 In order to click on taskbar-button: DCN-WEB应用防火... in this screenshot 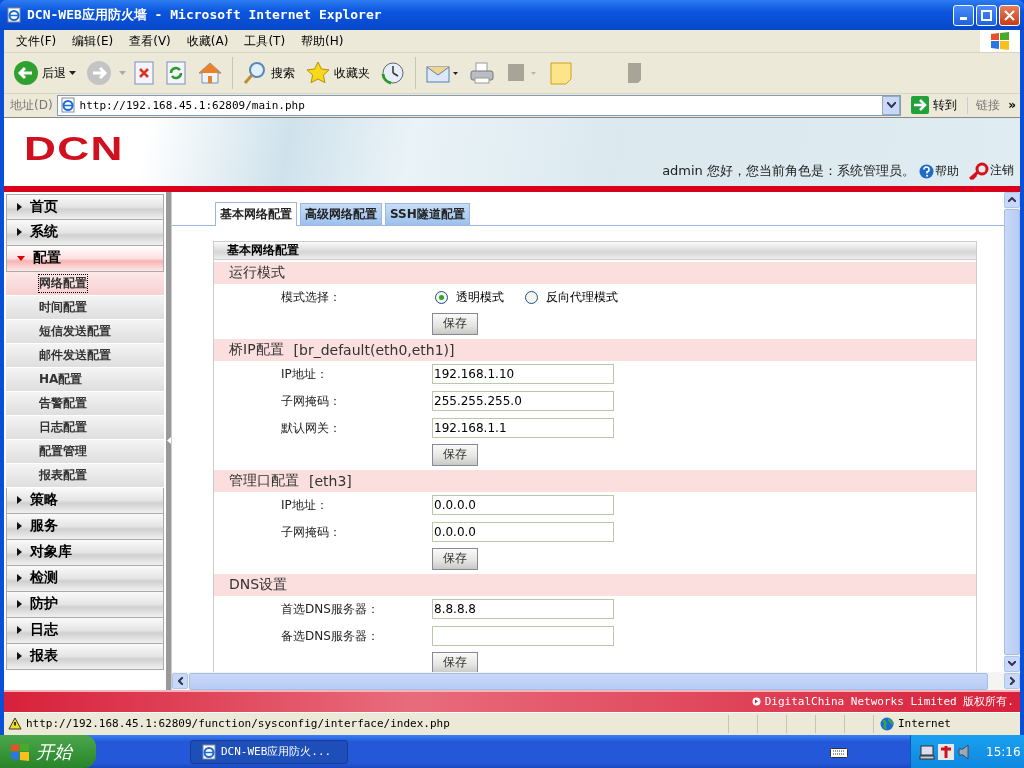, I will do `click(269, 751)`.